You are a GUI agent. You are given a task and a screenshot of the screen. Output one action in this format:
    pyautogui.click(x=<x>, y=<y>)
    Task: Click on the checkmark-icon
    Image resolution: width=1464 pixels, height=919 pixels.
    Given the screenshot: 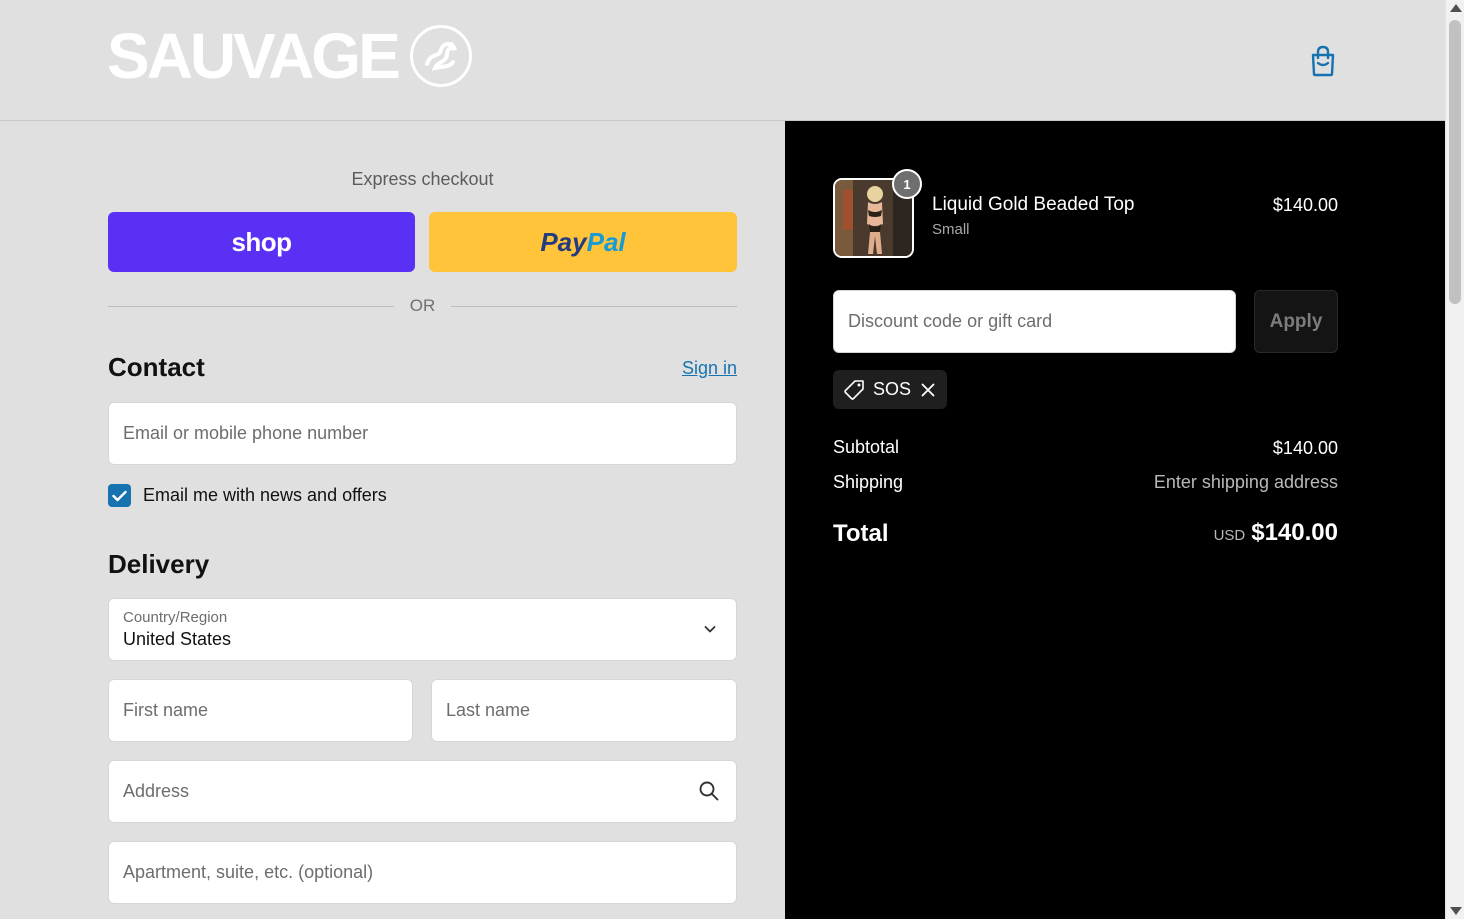 What is the action you would take?
    pyautogui.click(x=119, y=495)
    